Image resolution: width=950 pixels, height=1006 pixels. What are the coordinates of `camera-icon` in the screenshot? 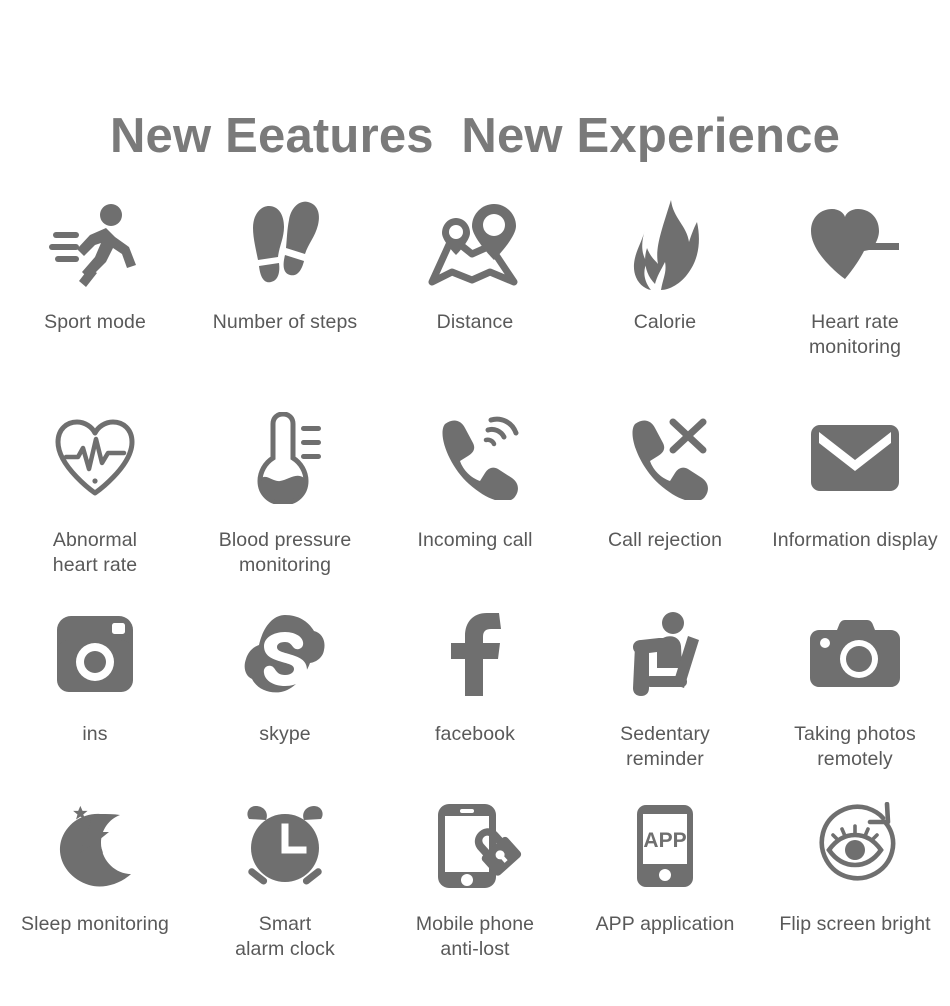 It's located at (855, 654).